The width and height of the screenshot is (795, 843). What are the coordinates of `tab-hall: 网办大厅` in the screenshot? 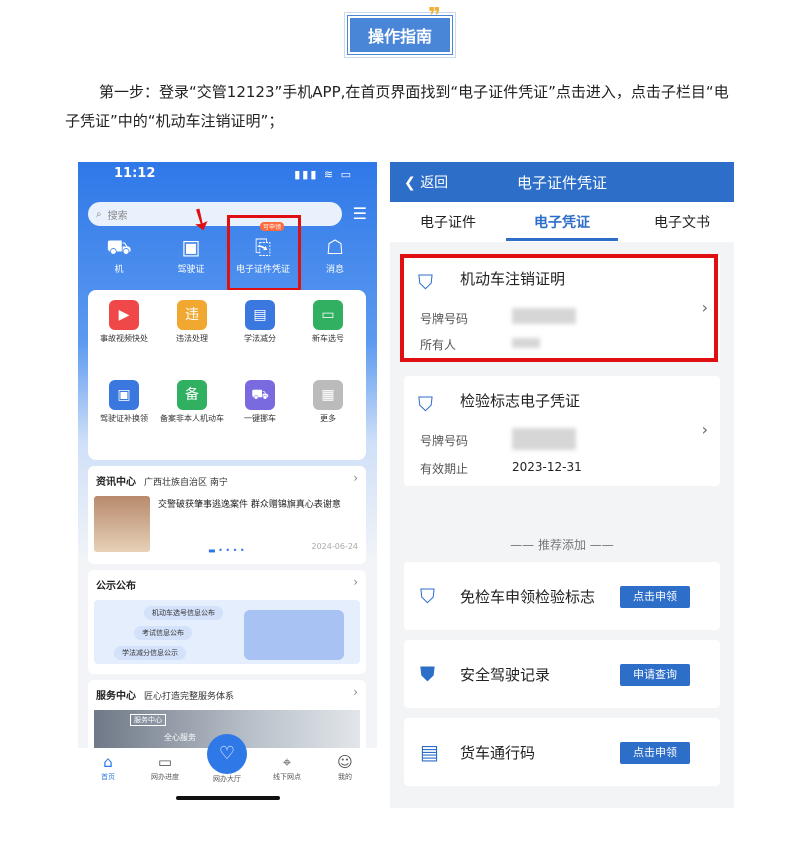 It's located at (227, 779).